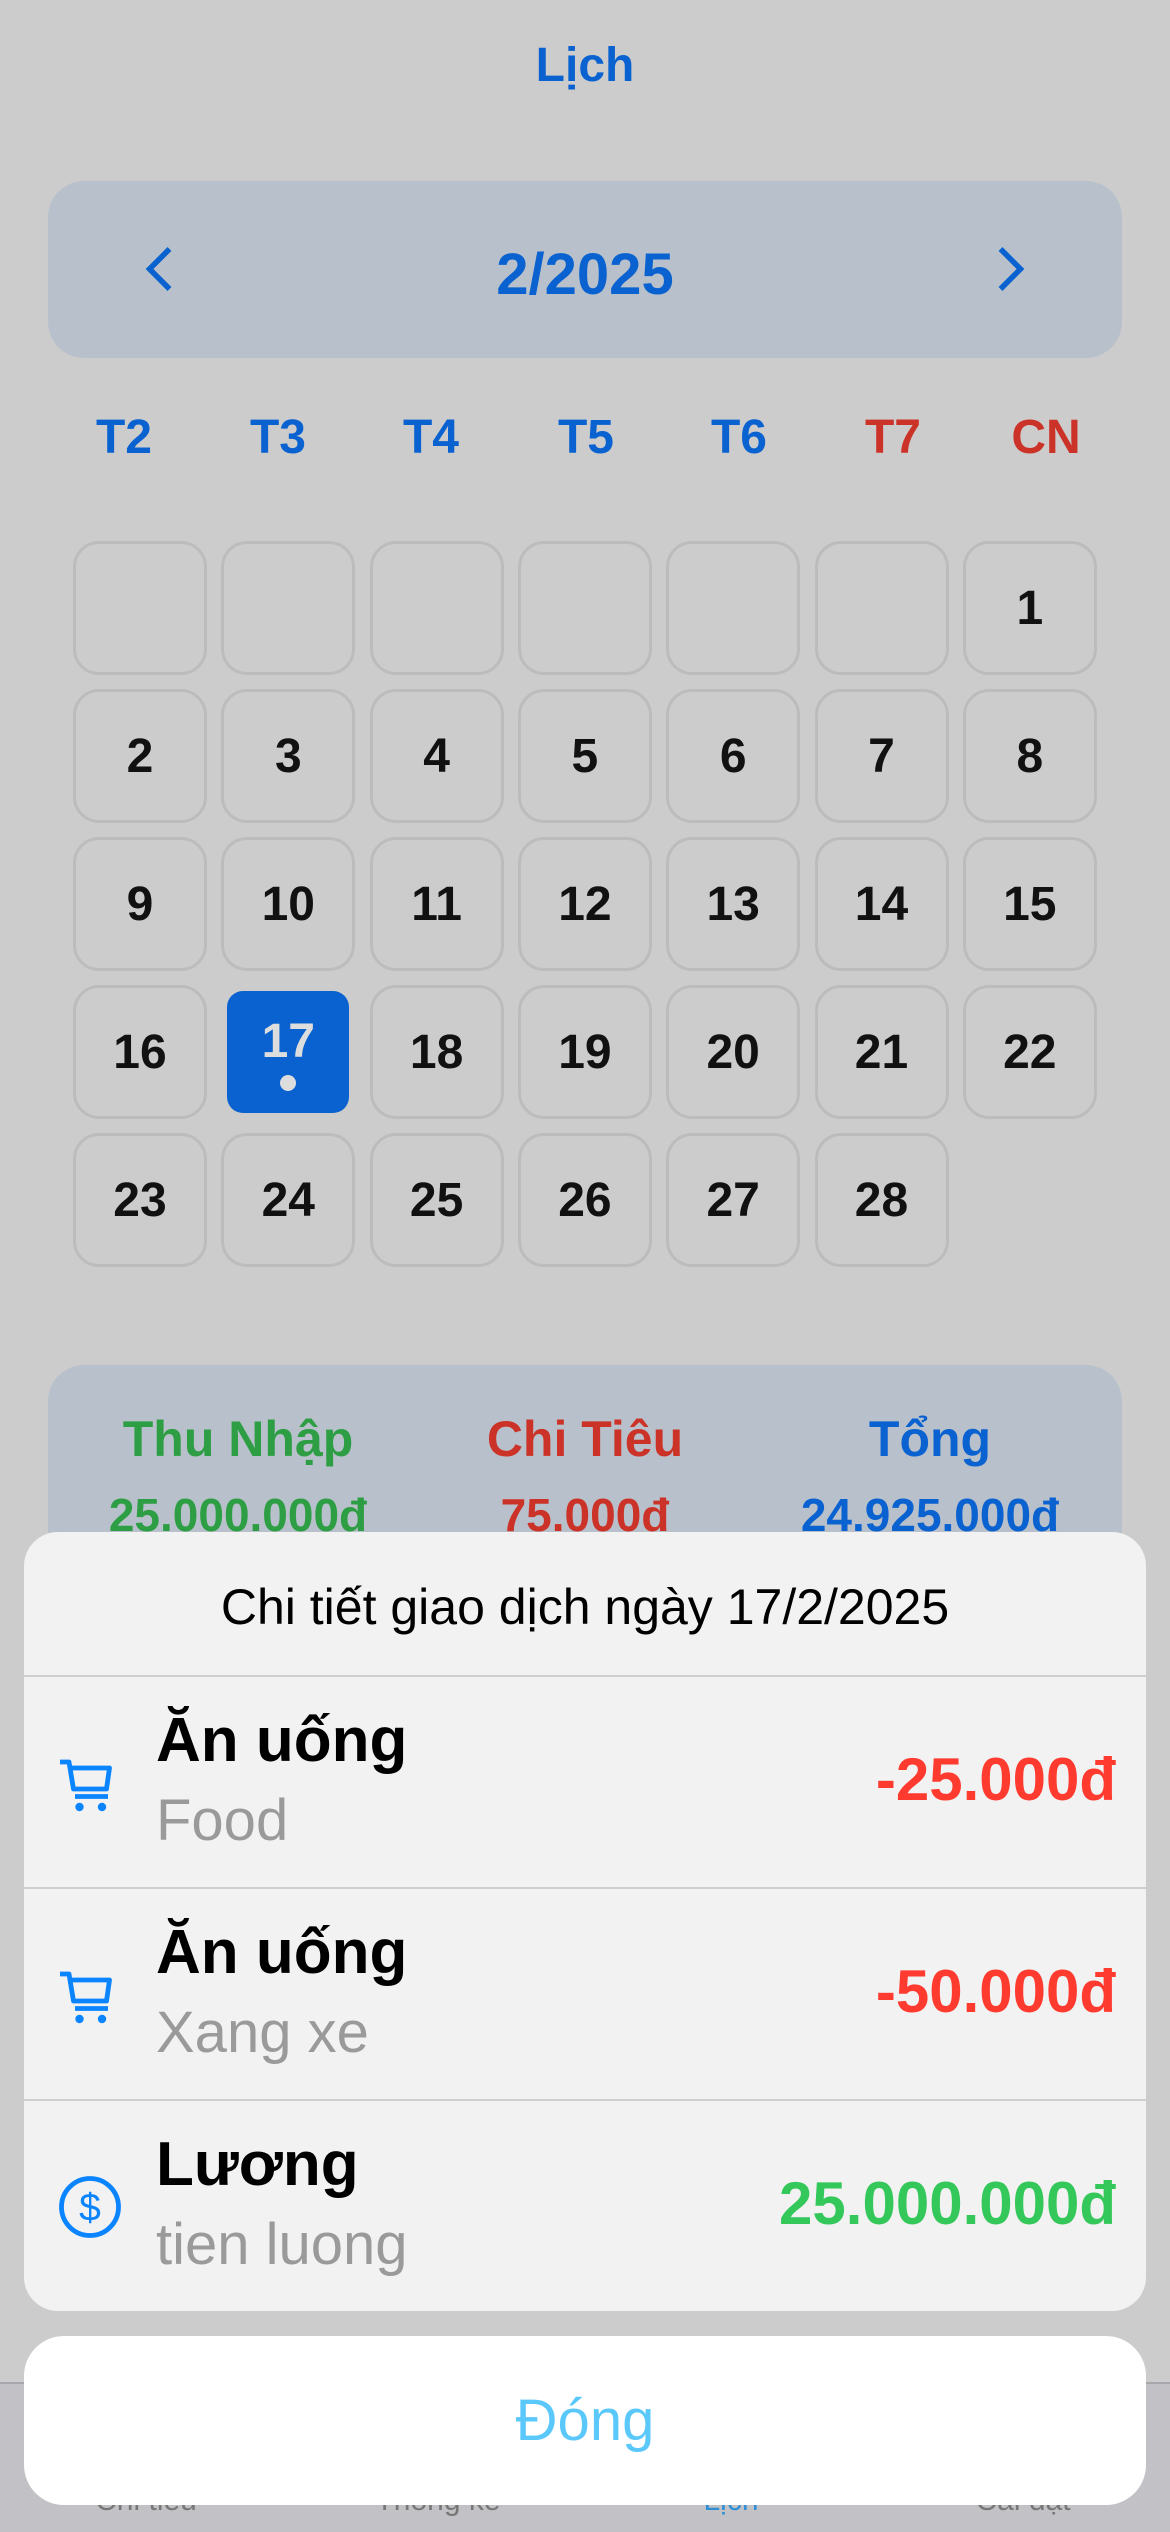 The height and width of the screenshot is (2532, 1170). I want to click on day-number: 12, so click(585, 904).